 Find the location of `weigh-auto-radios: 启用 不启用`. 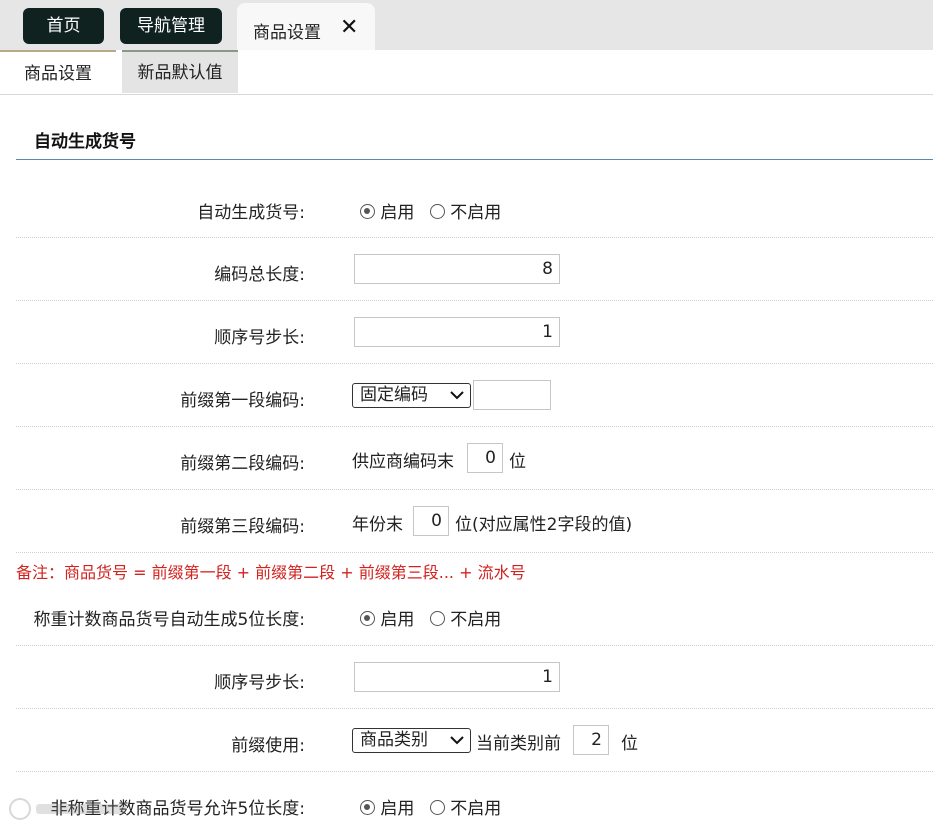

weigh-auto-radios: 启用 不启用 is located at coordinates (430, 617).